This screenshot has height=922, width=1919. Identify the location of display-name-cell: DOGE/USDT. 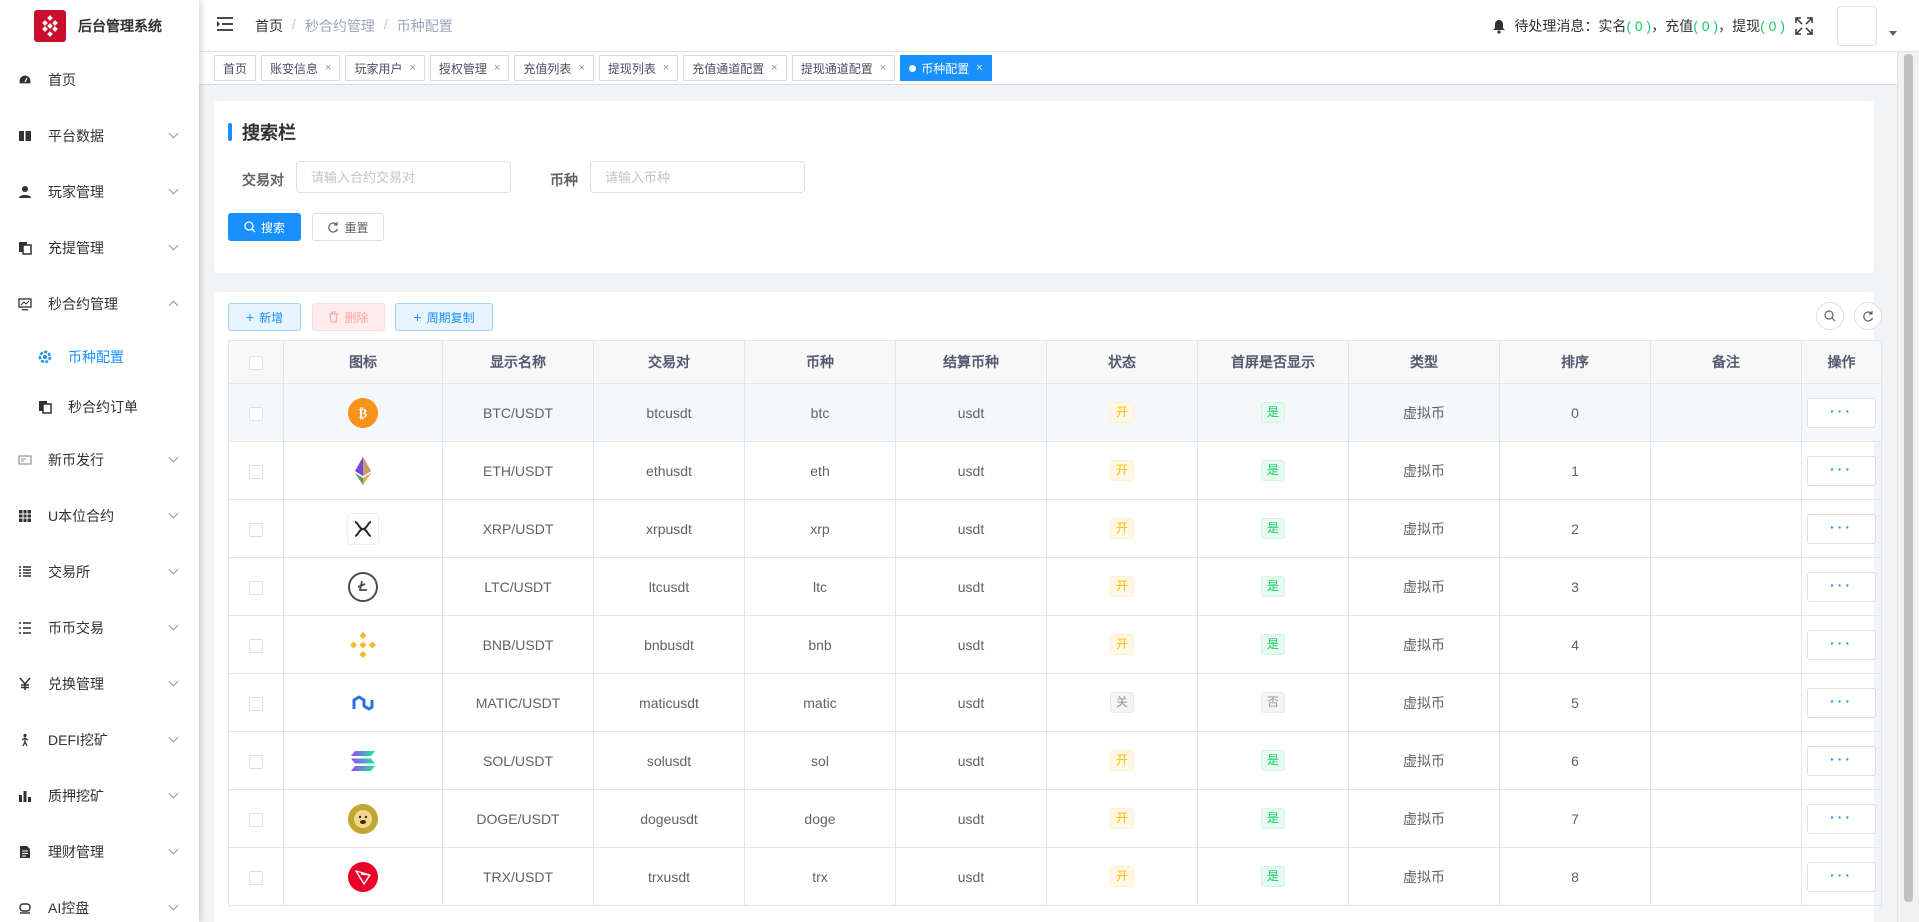
(518, 818).